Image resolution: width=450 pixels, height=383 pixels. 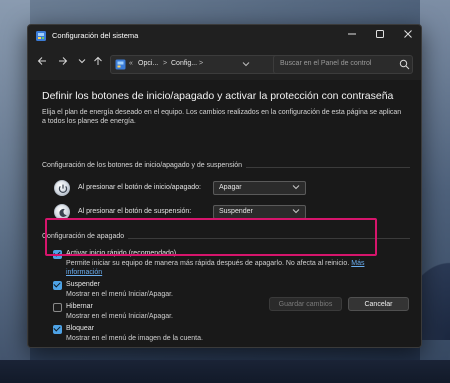 I want to click on close-icon, so click(x=408, y=34).